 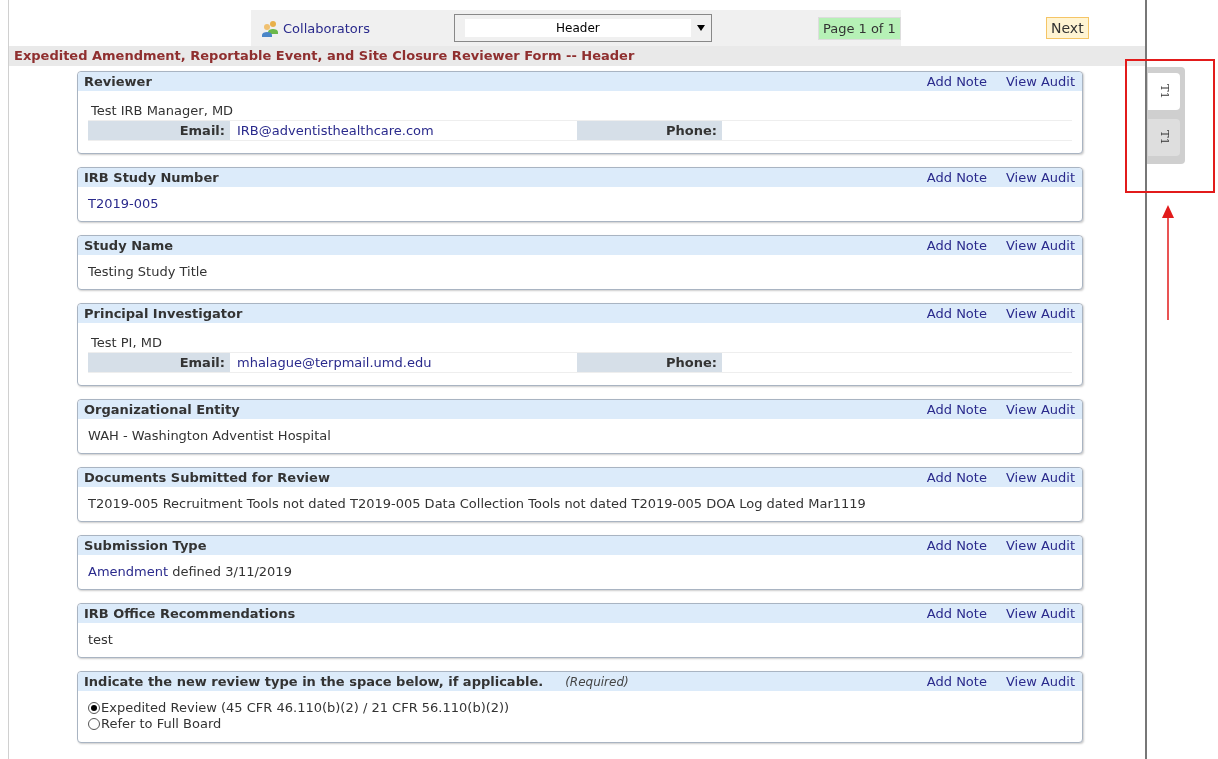 I want to click on required-label: (Required), so click(x=597, y=681).